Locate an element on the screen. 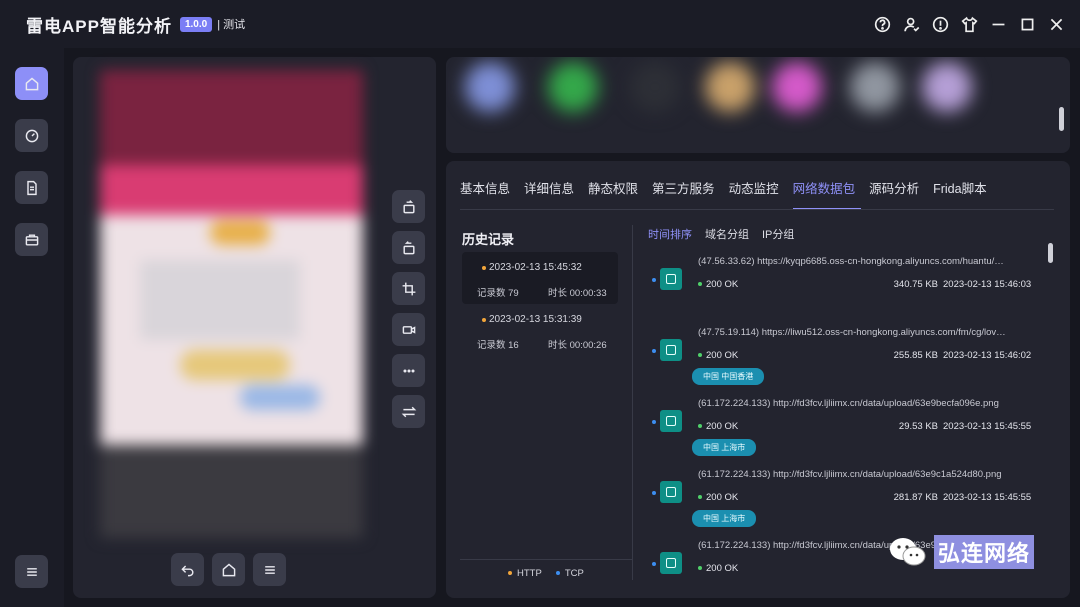 The height and width of the screenshot is (607, 1080). close-icon is located at coordinates (1056, 24).